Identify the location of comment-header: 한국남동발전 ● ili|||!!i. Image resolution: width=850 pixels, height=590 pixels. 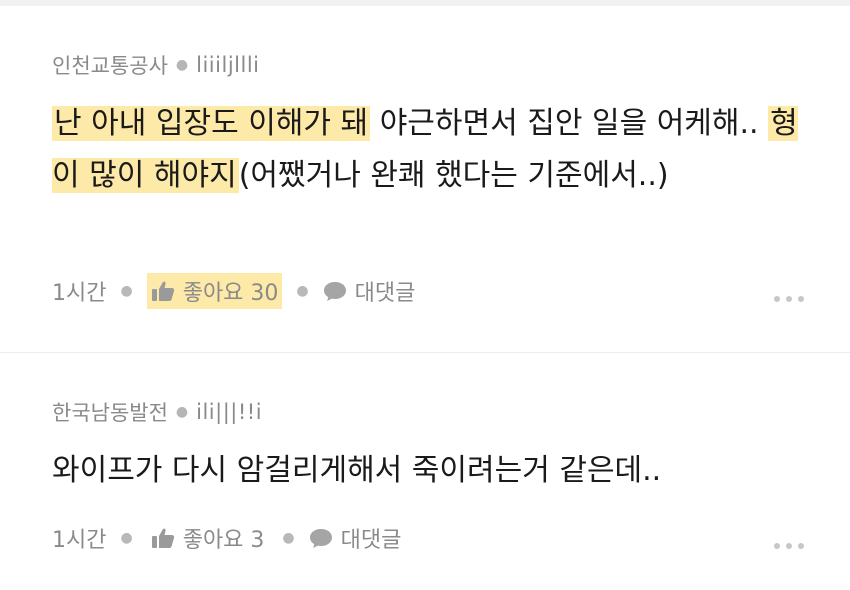
(157, 412).